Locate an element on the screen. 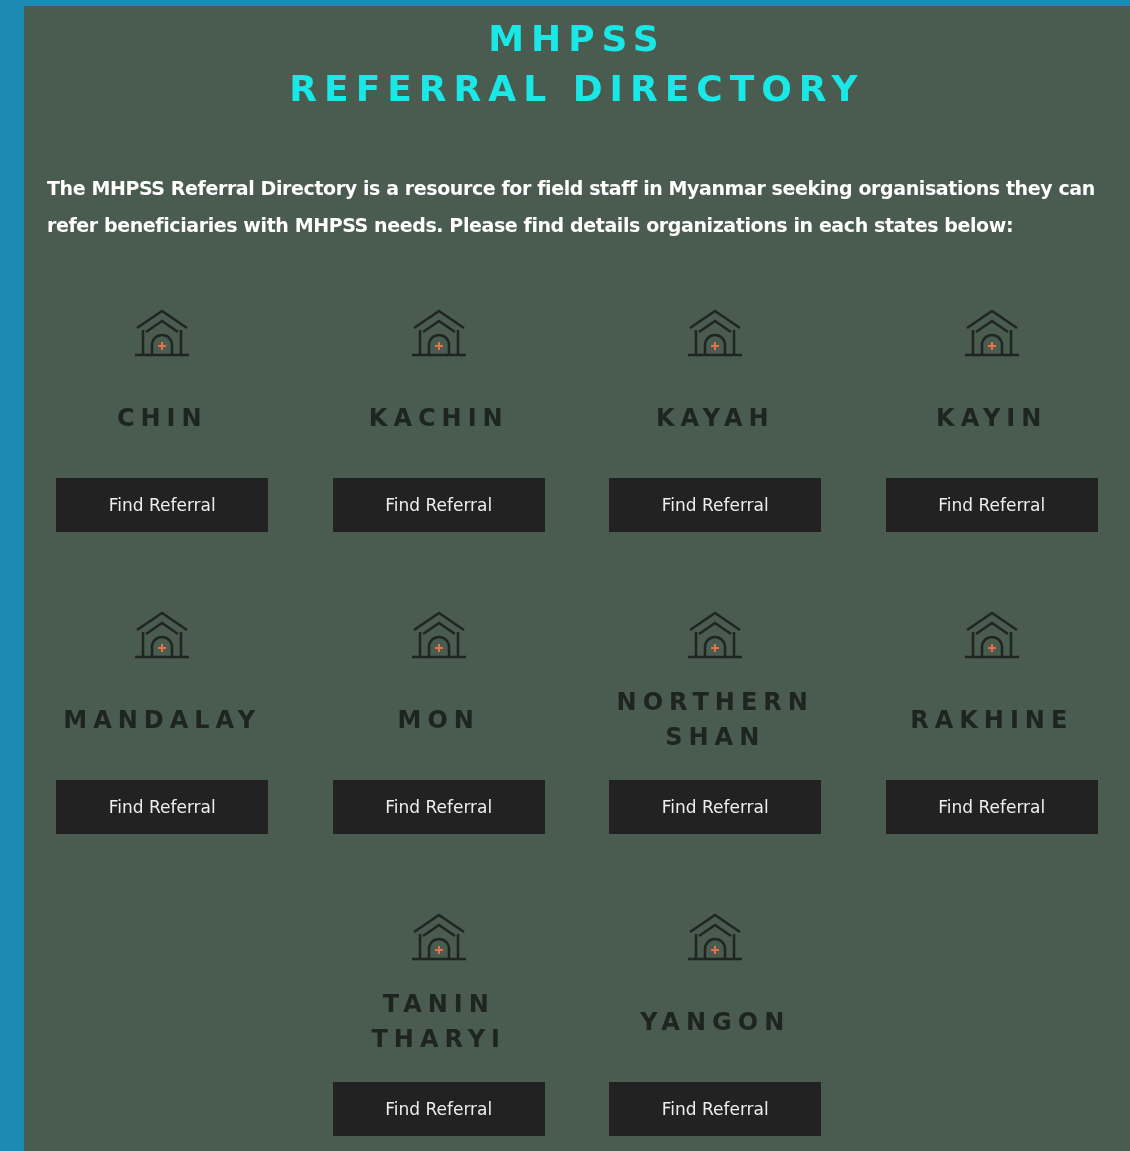 This screenshot has height=1151, width=1130. page-title: REFERRAL DIRECTORY is located at coordinates (577, 89).